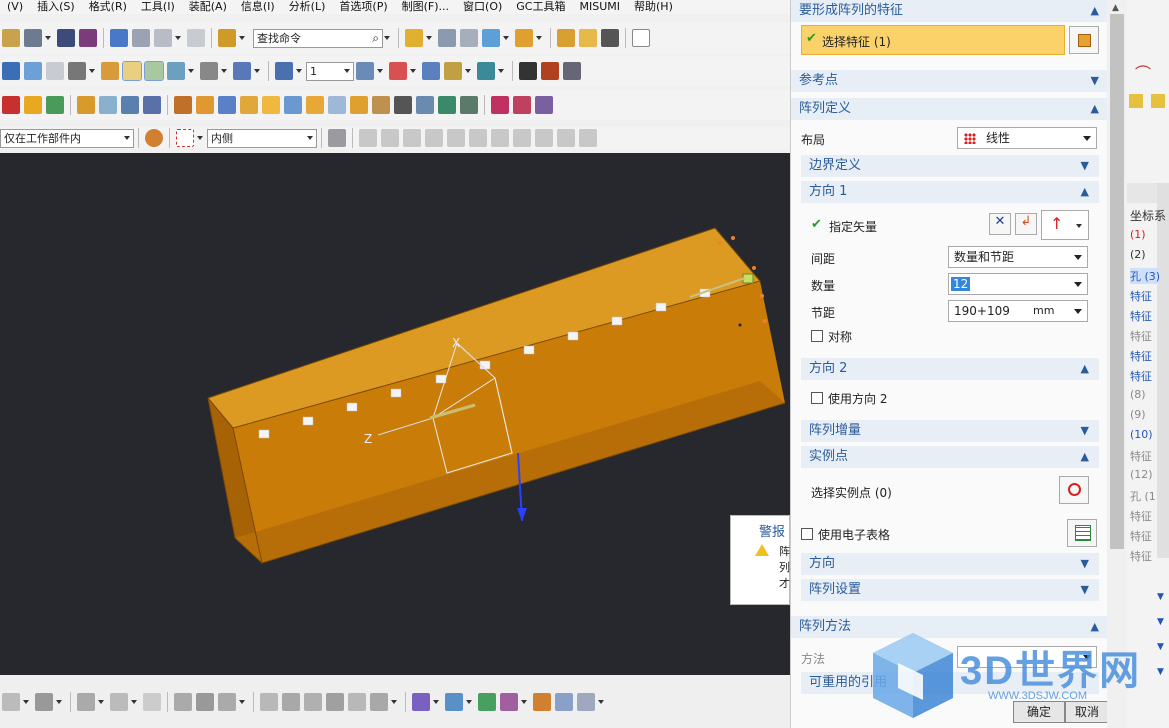 This screenshot has width=1169, height=728. Describe the element at coordinates (132, 71) in the screenshot. I see `shaded-edges-icon` at that location.